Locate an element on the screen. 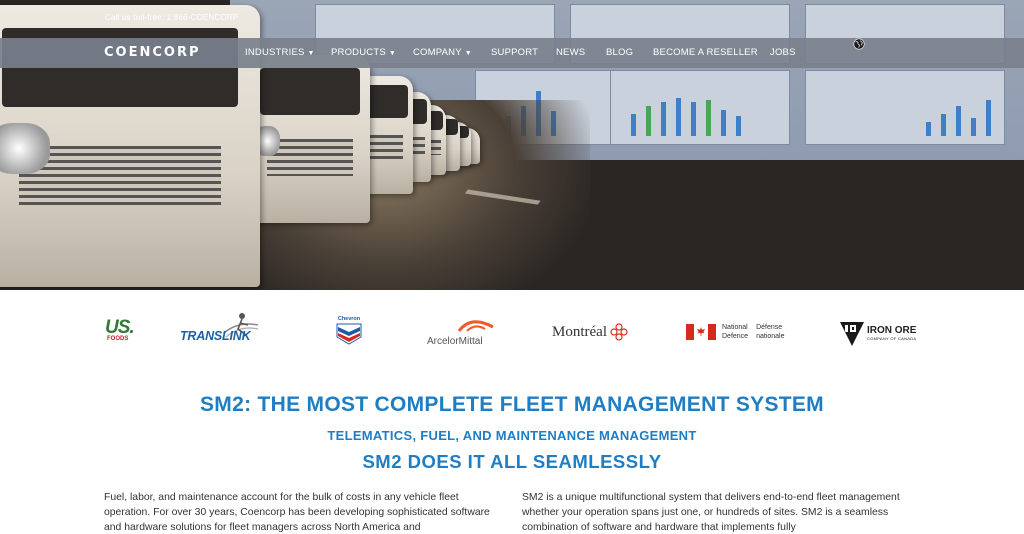 The width and height of the screenshot is (1024, 534). translink-logo: TRANSLINK is located at coordinates (226, 330).